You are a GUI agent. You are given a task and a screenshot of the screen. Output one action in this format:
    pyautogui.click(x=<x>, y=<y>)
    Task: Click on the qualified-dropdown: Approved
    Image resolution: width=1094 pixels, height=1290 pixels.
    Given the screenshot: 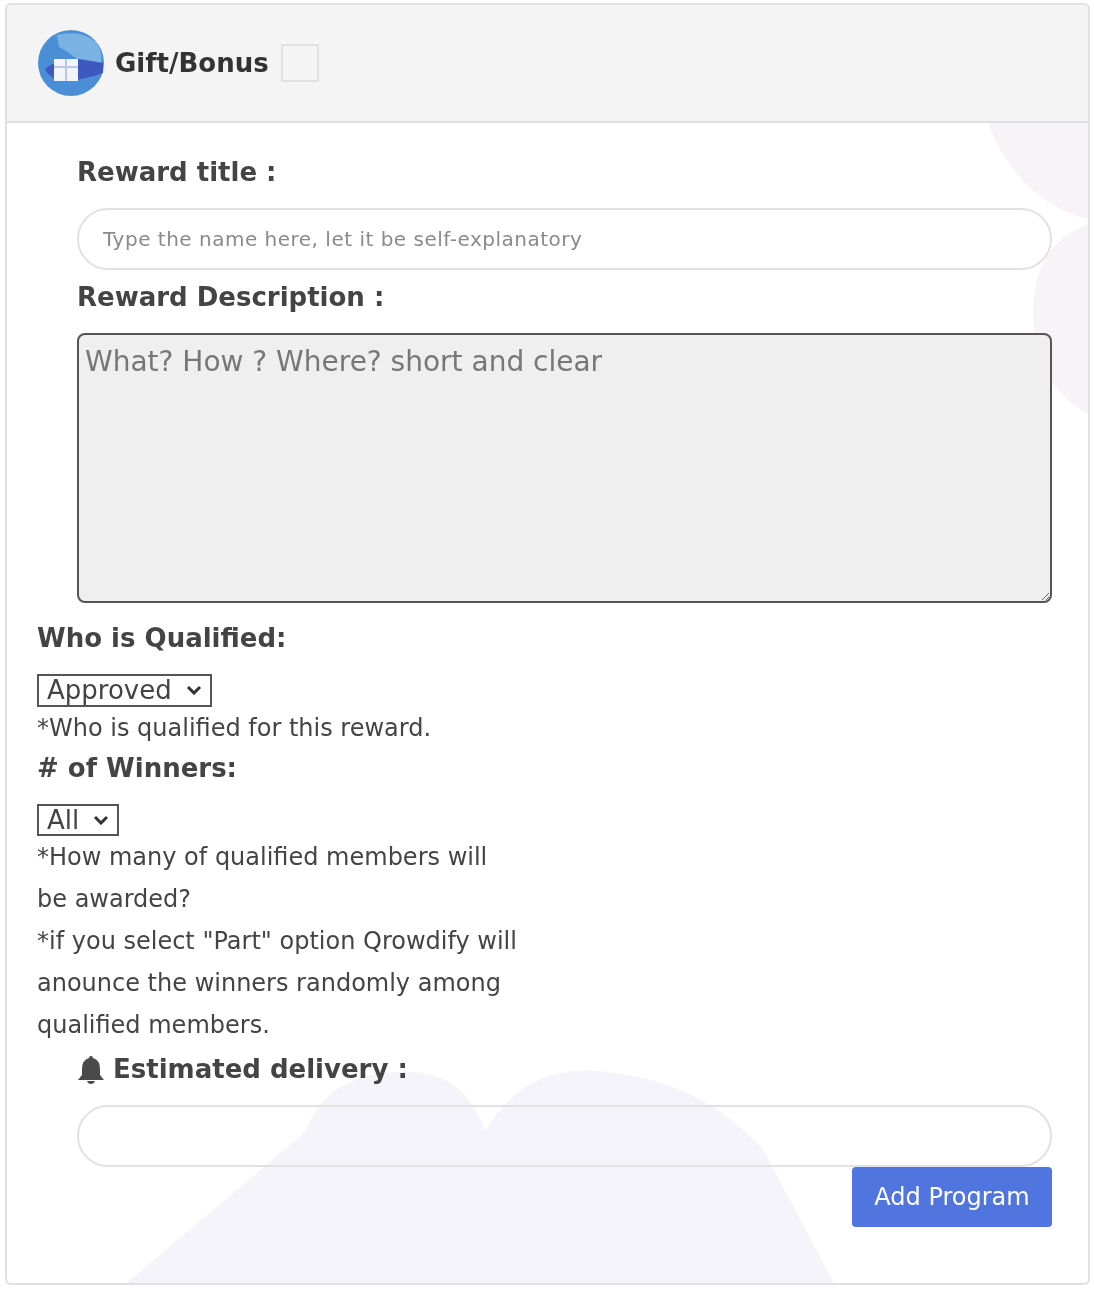 What is the action you would take?
    pyautogui.click(x=124, y=690)
    